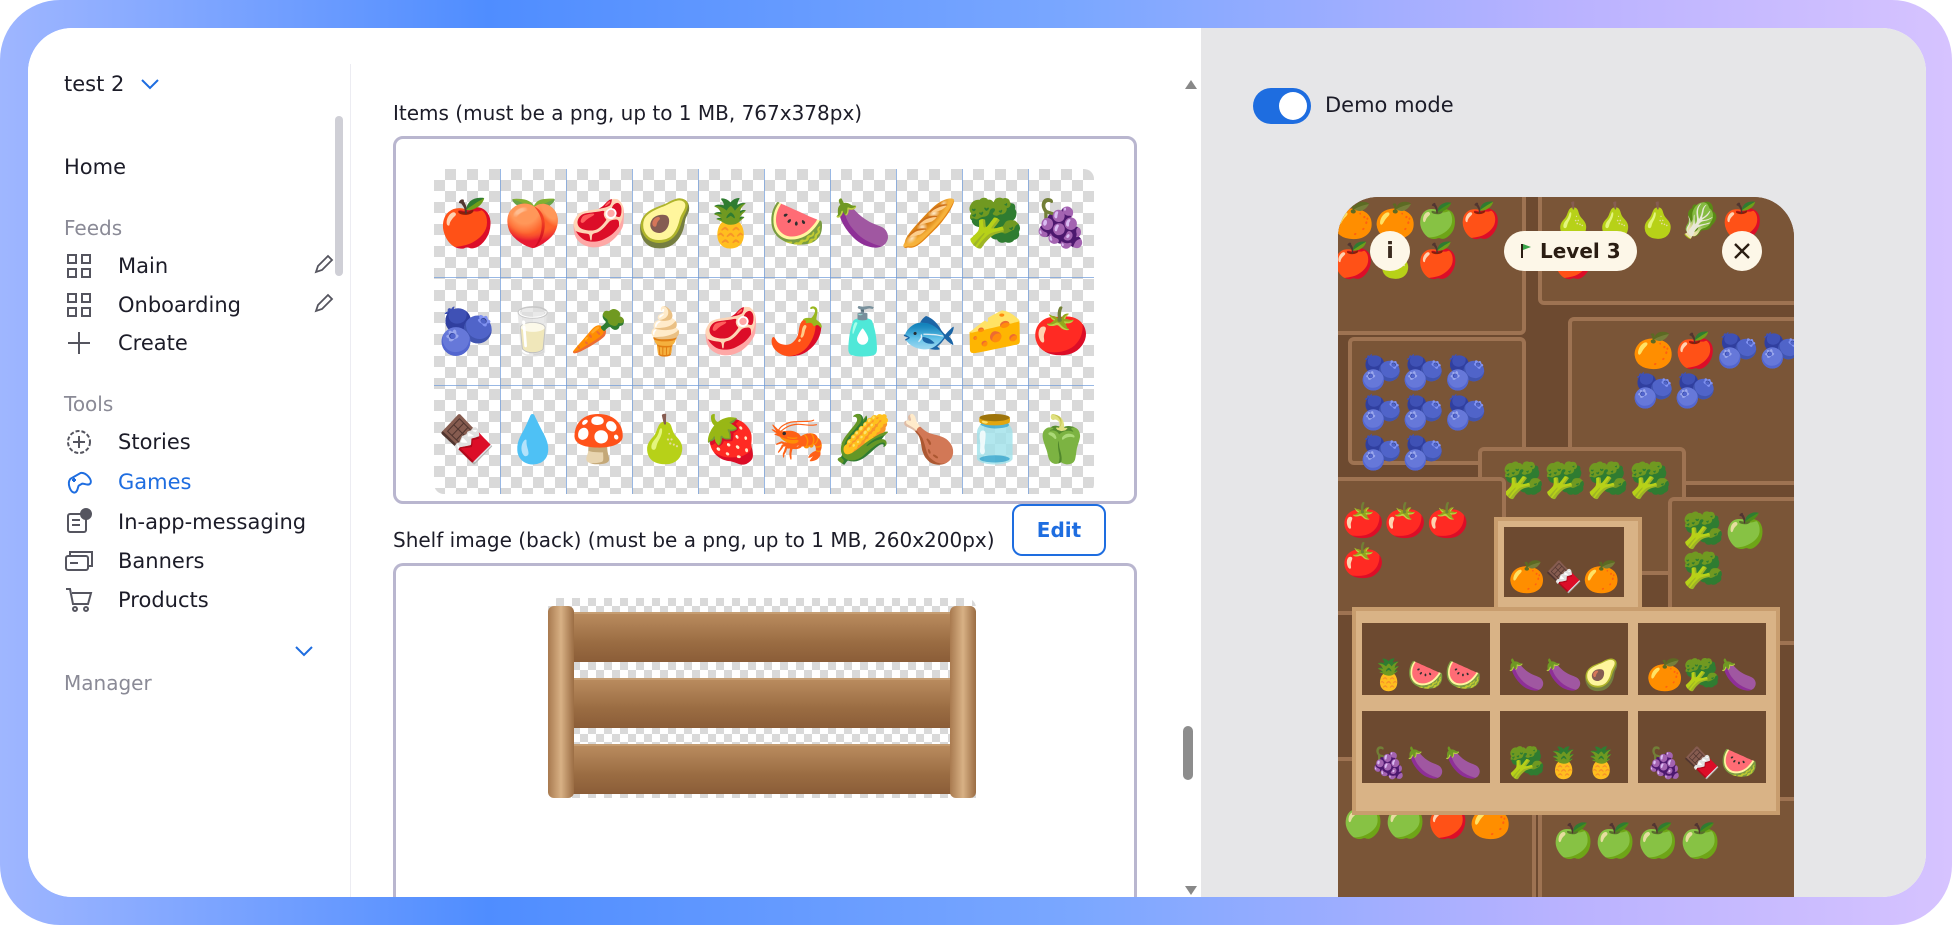 The width and height of the screenshot is (1952, 925). What do you see at coordinates (1188, 753) in the screenshot?
I see `main-scrollbar` at bounding box center [1188, 753].